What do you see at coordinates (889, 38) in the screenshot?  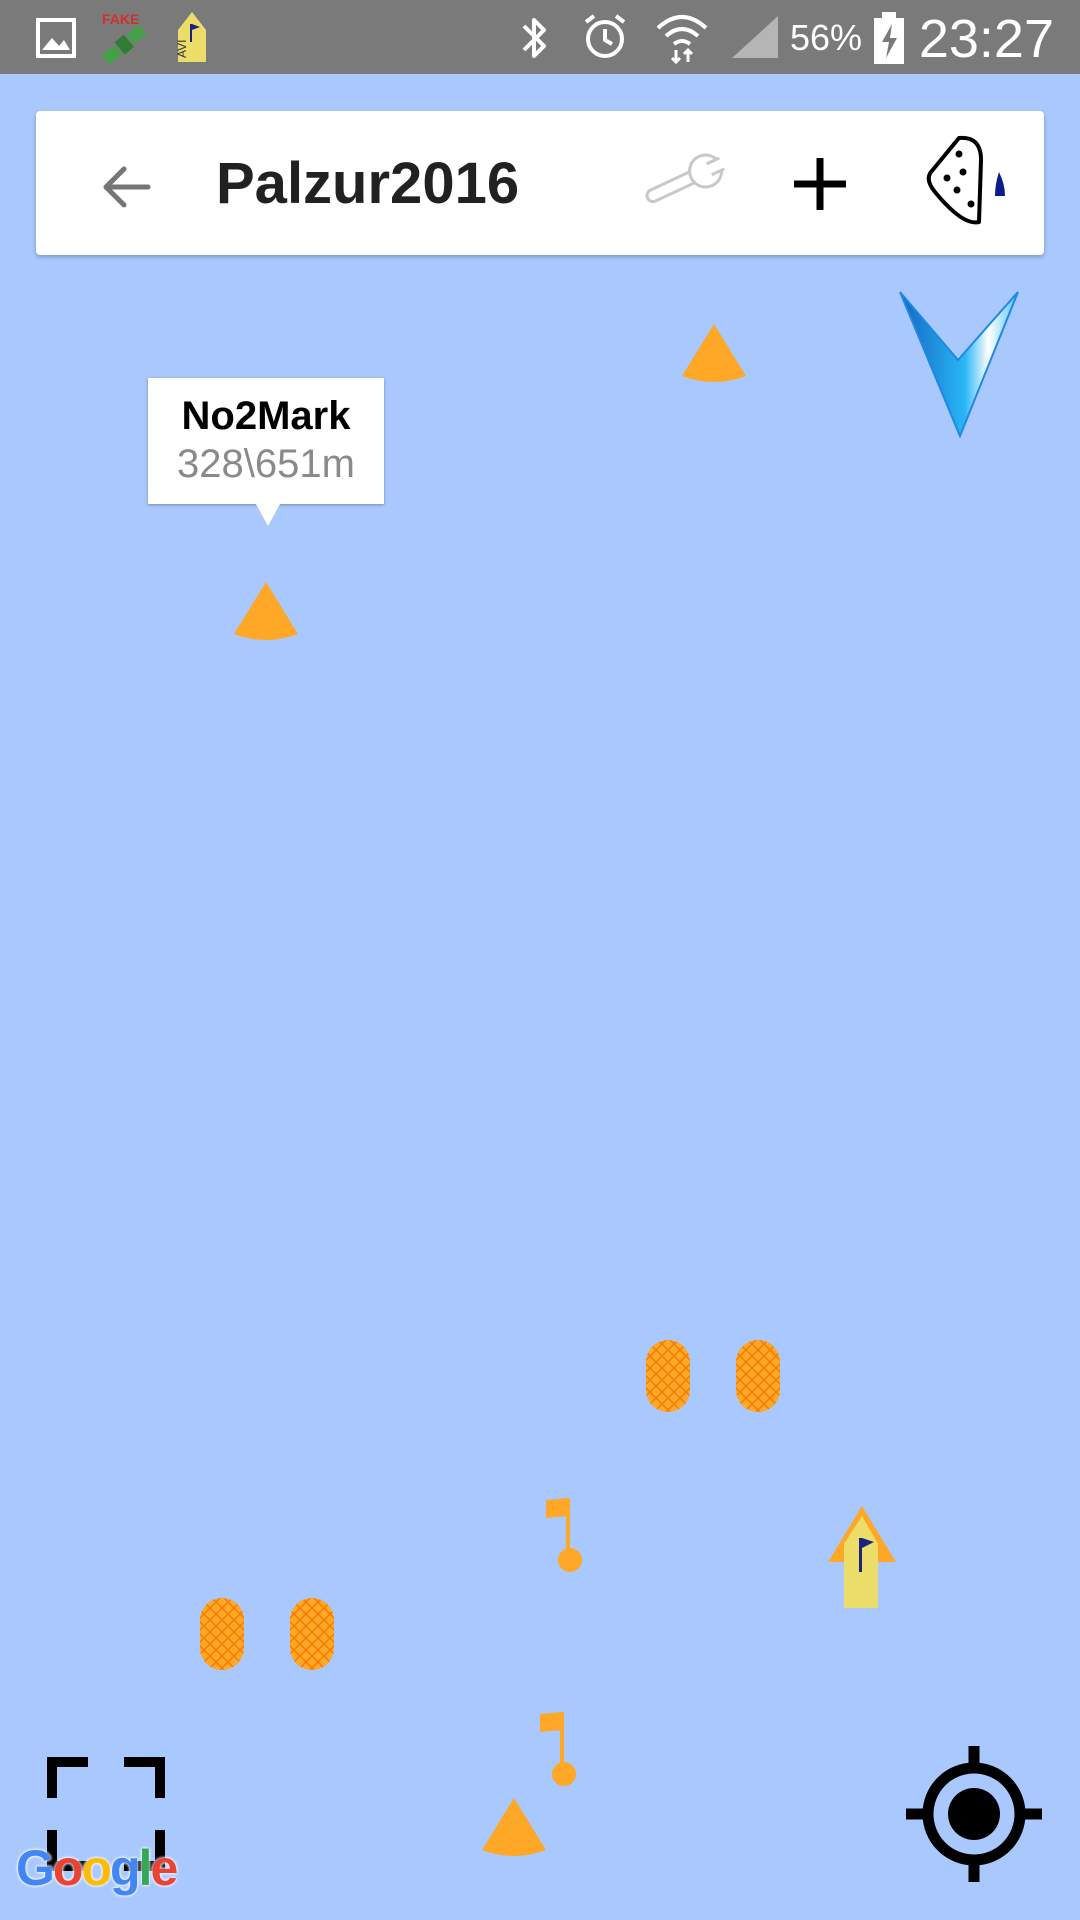 I see `battery-charging-icon` at bounding box center [889, 38].